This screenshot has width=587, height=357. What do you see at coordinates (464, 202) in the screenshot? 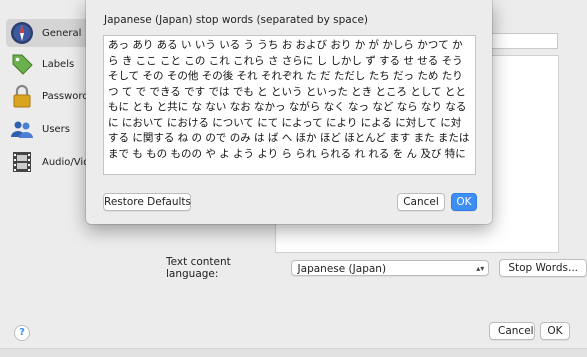
I see `sheet-ok-button: OK` at bounding box center [464, 202].